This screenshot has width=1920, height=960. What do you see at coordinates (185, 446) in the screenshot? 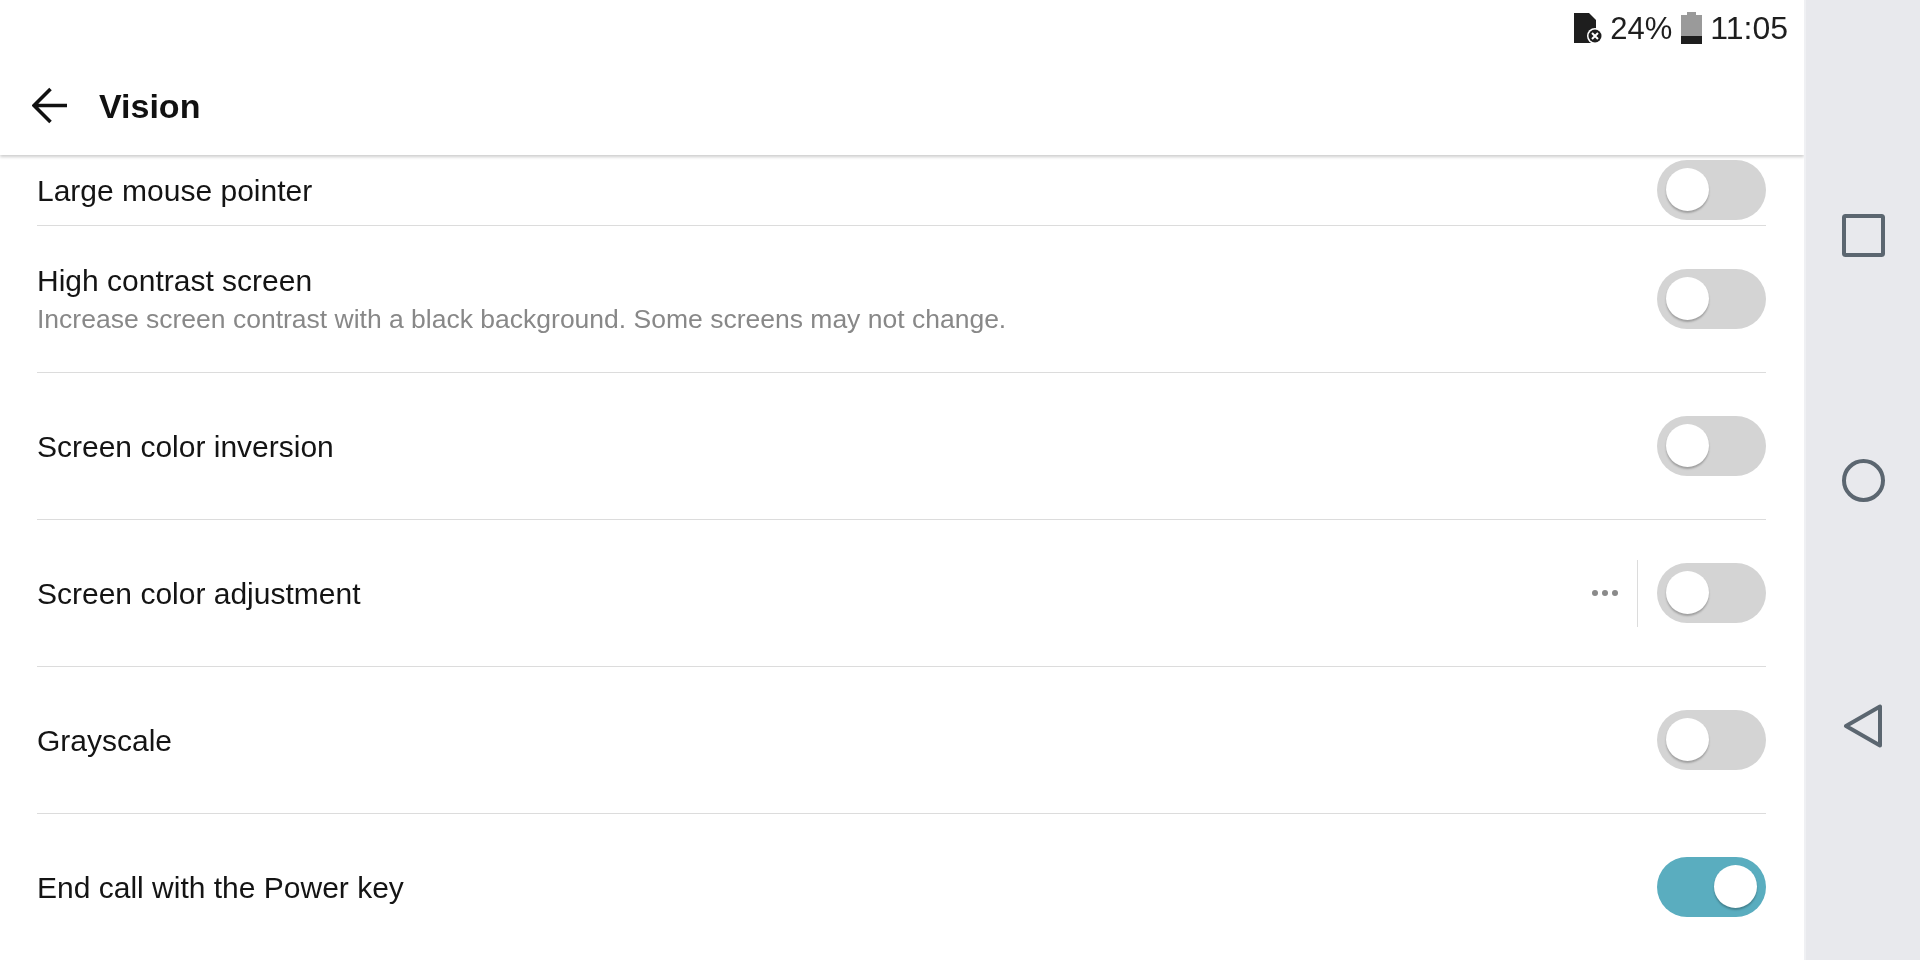
I see `setting-title: Screen color inversion` at bounding box center [185, 446].